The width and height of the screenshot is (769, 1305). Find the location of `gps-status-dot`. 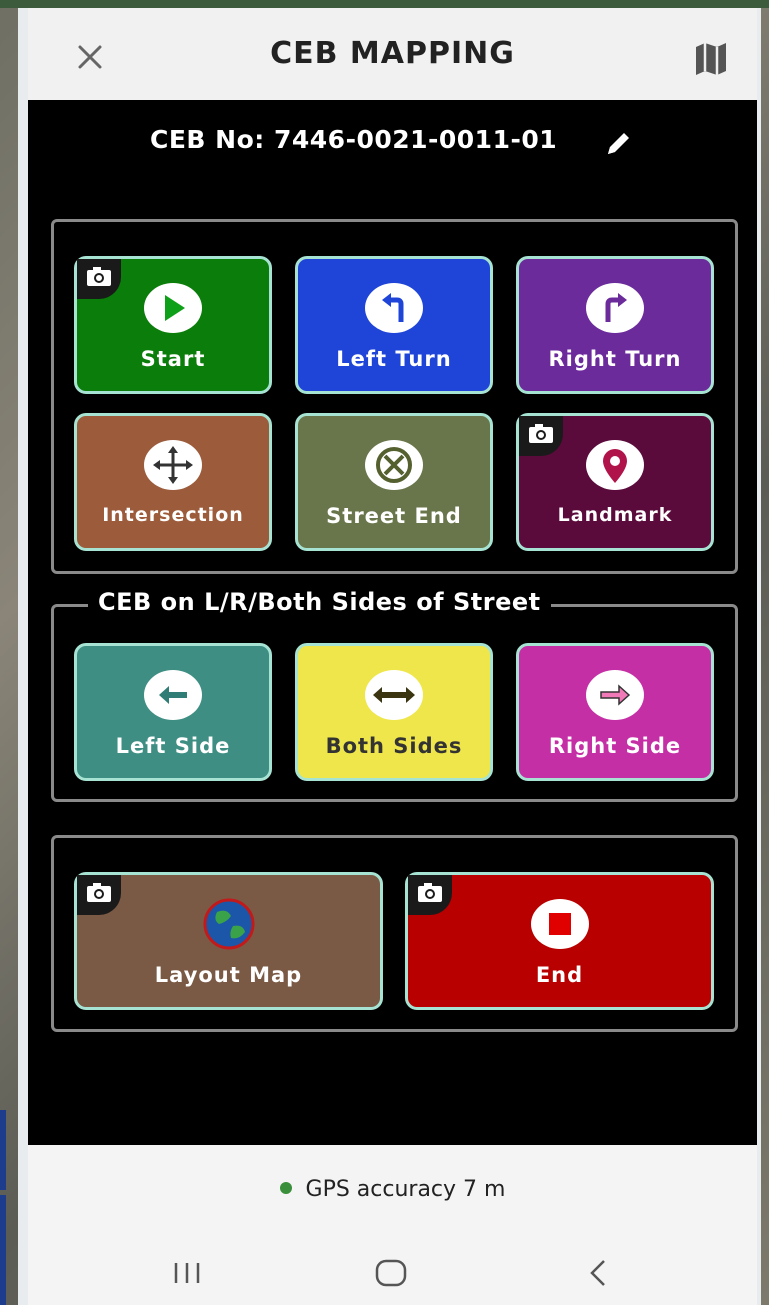

gps-status-dot is located at coordinates (285, 1188).